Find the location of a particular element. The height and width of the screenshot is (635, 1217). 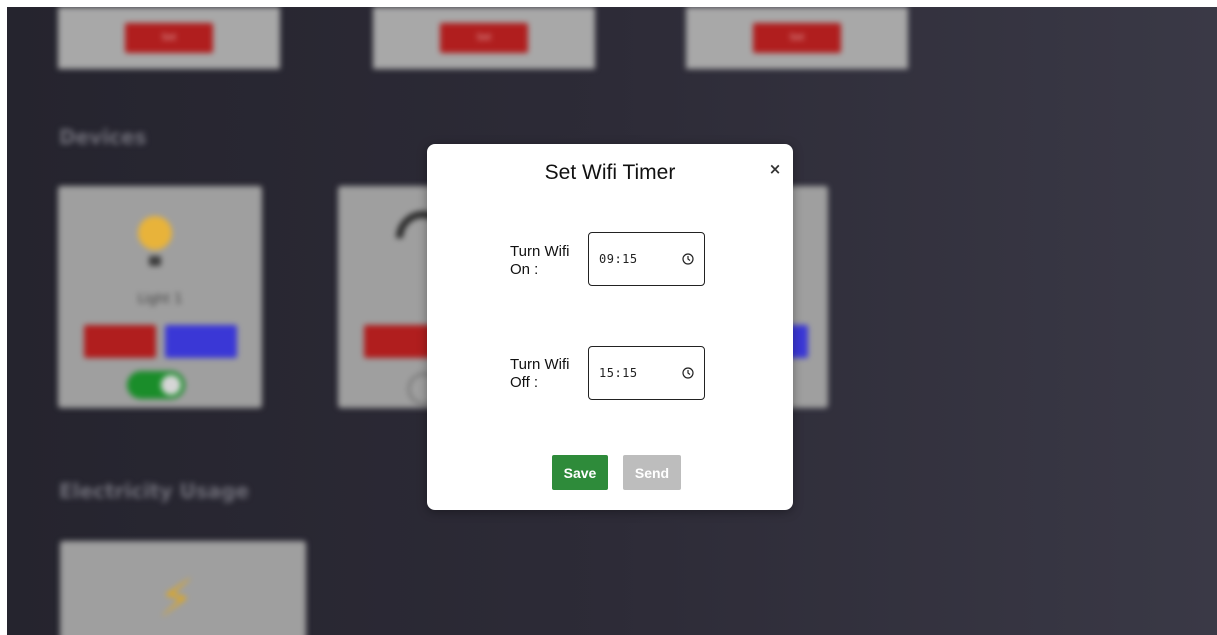

devices-heading: Devices is located at coordinates (103, 137).